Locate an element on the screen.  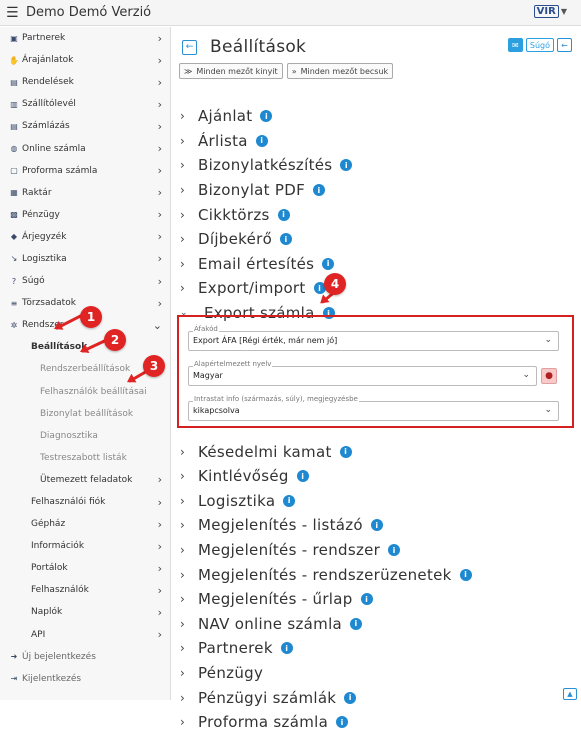
sidebar-item-24: Portálok › is located at coordinates (85, 568).